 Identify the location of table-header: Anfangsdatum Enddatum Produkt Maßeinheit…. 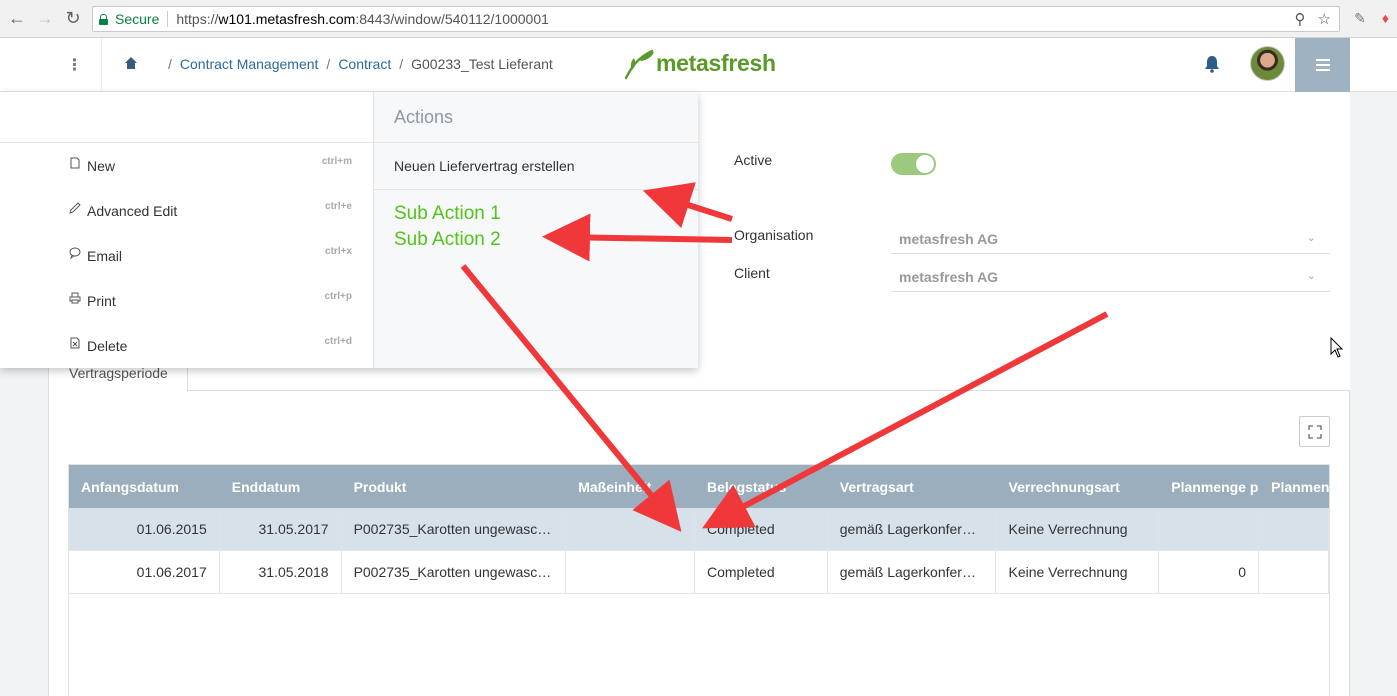
(699, 486).